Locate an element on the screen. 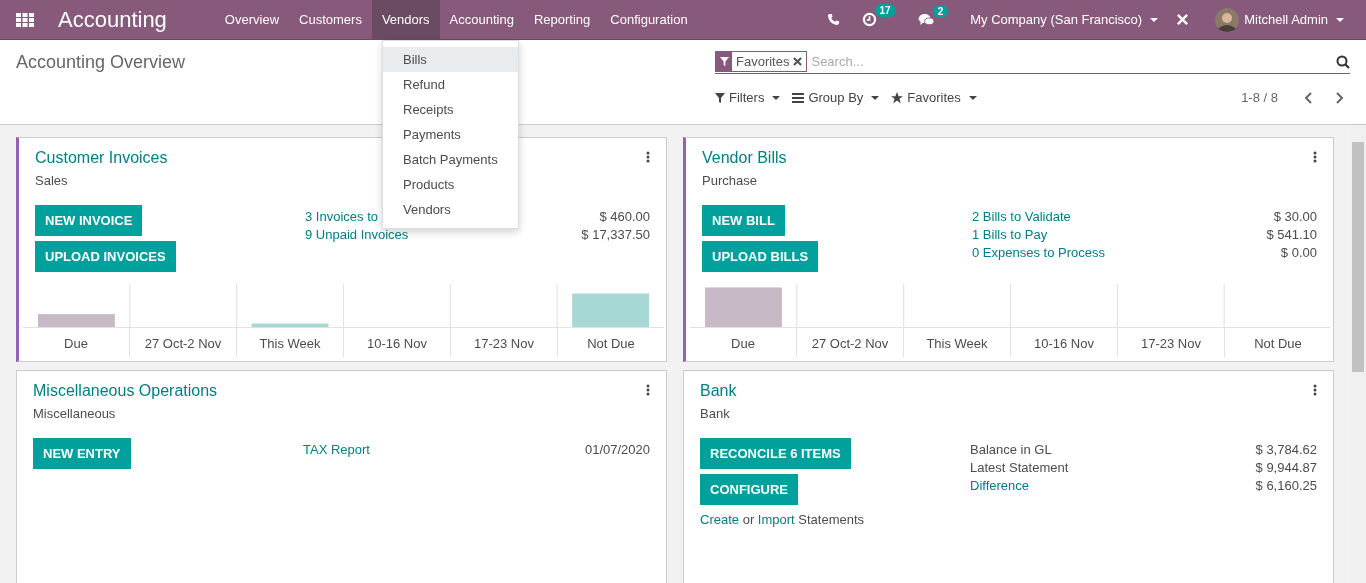 The height and width of the screenshot is (583, 1366). page-title: Accounting Overview is located at coordinates (101, 62).